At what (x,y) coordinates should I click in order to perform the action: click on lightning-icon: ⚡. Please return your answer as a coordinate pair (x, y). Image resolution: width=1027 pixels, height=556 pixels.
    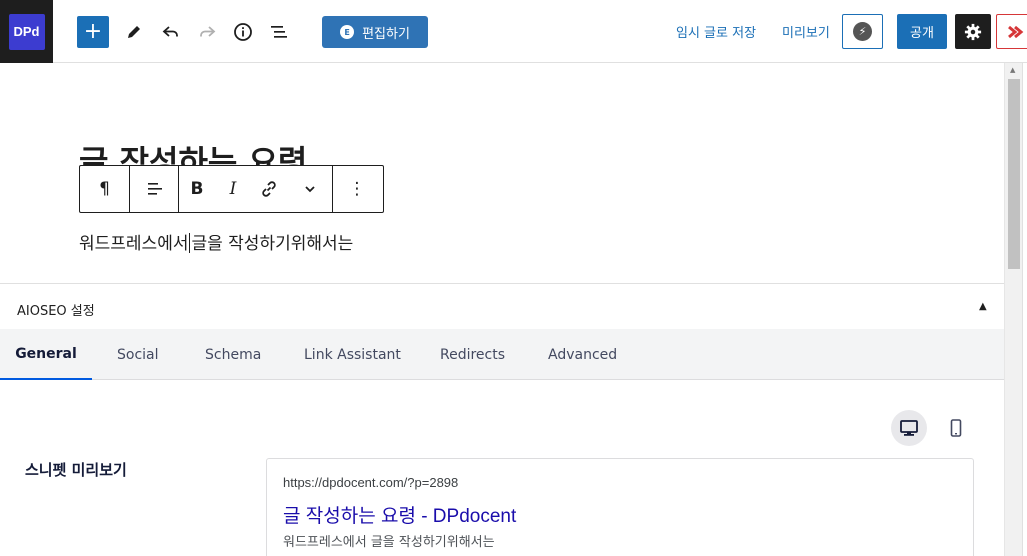
    Looking at the image, I should click on (862, 31).